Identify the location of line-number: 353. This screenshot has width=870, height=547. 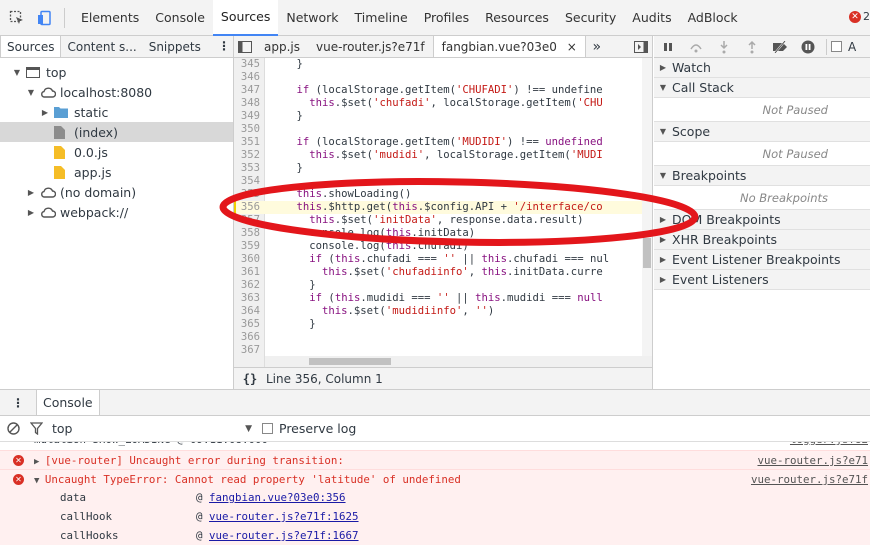
(248, 168).